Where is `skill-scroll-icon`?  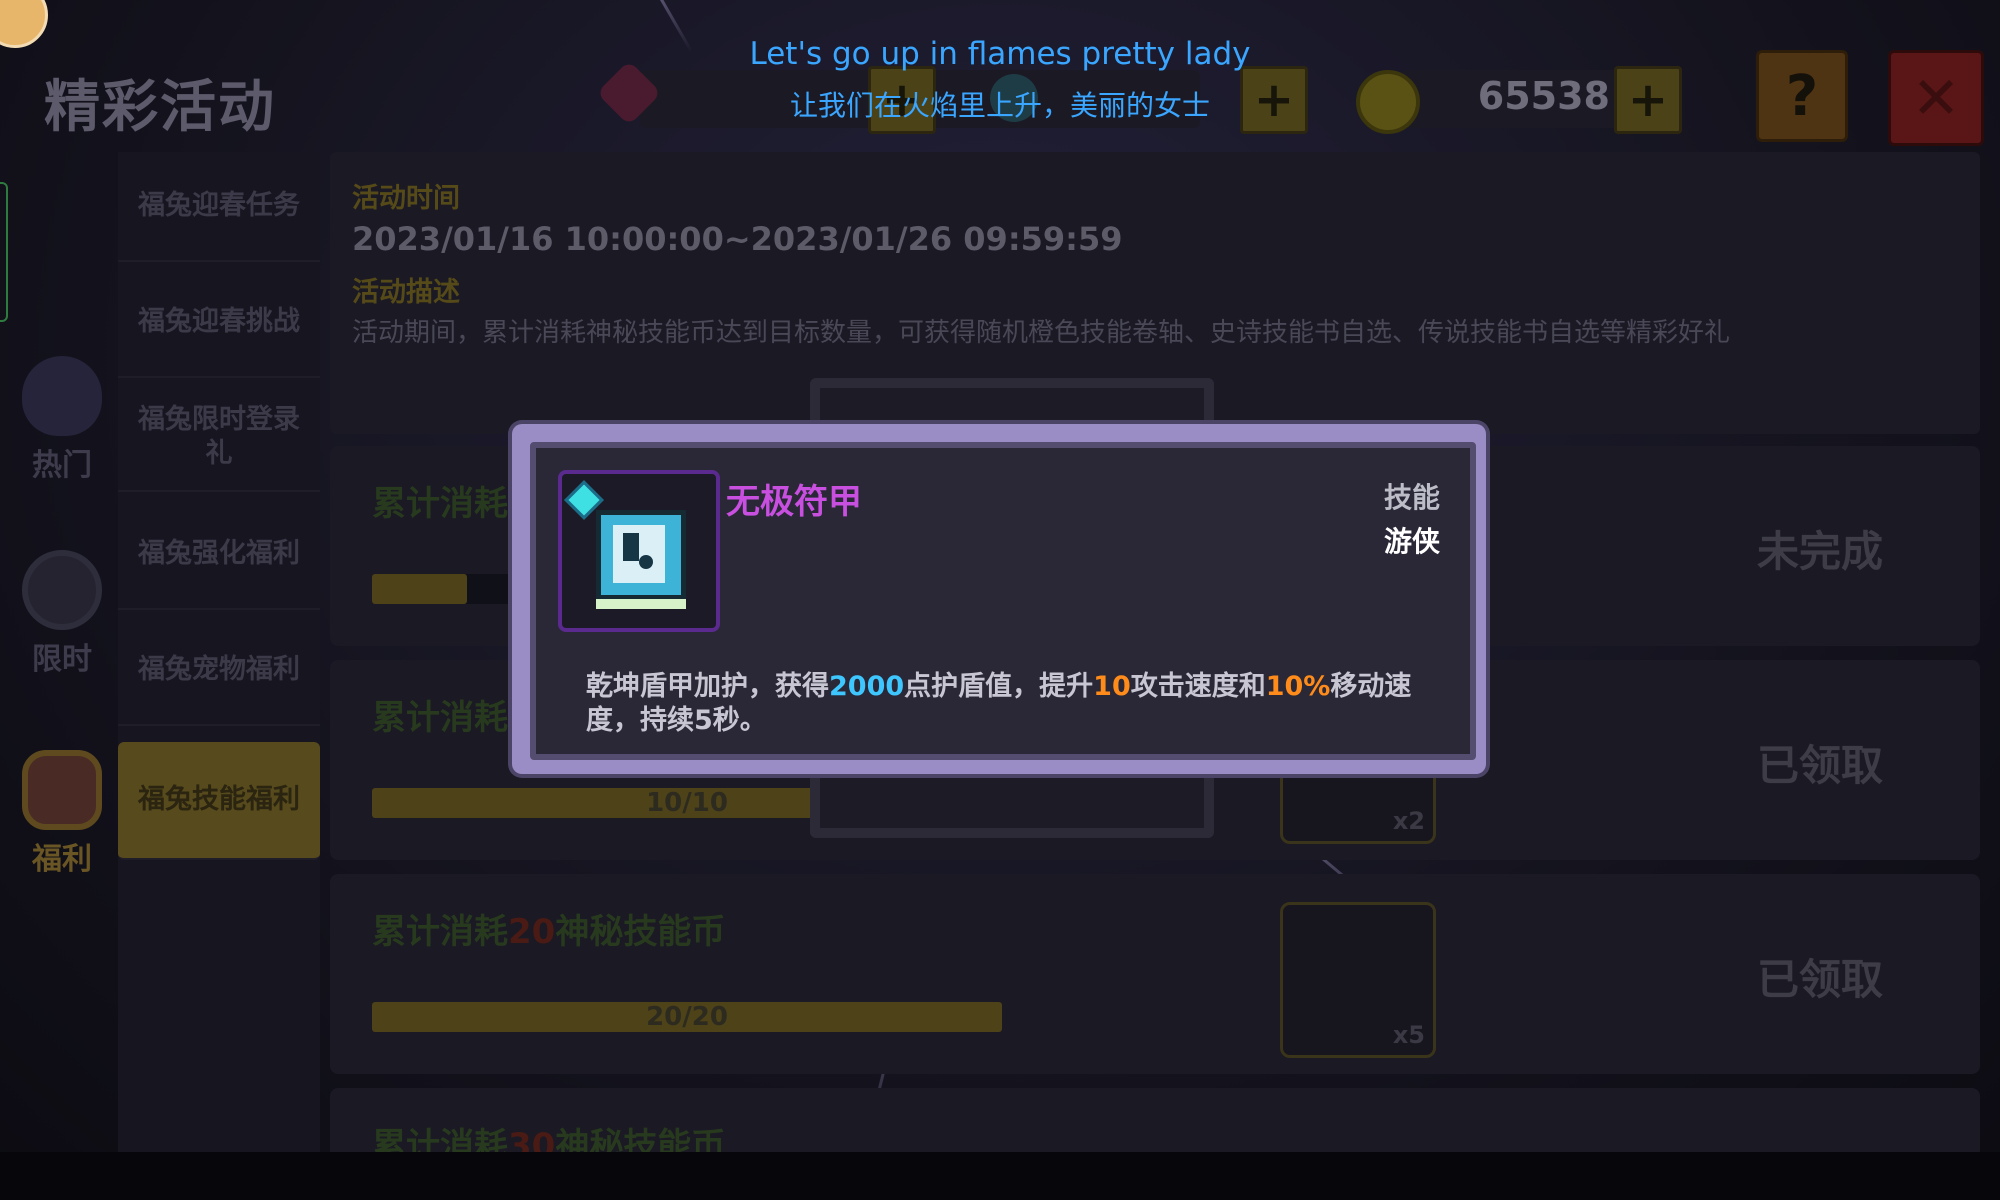 skill-scroll-icon is located at coordinates (641, 559).